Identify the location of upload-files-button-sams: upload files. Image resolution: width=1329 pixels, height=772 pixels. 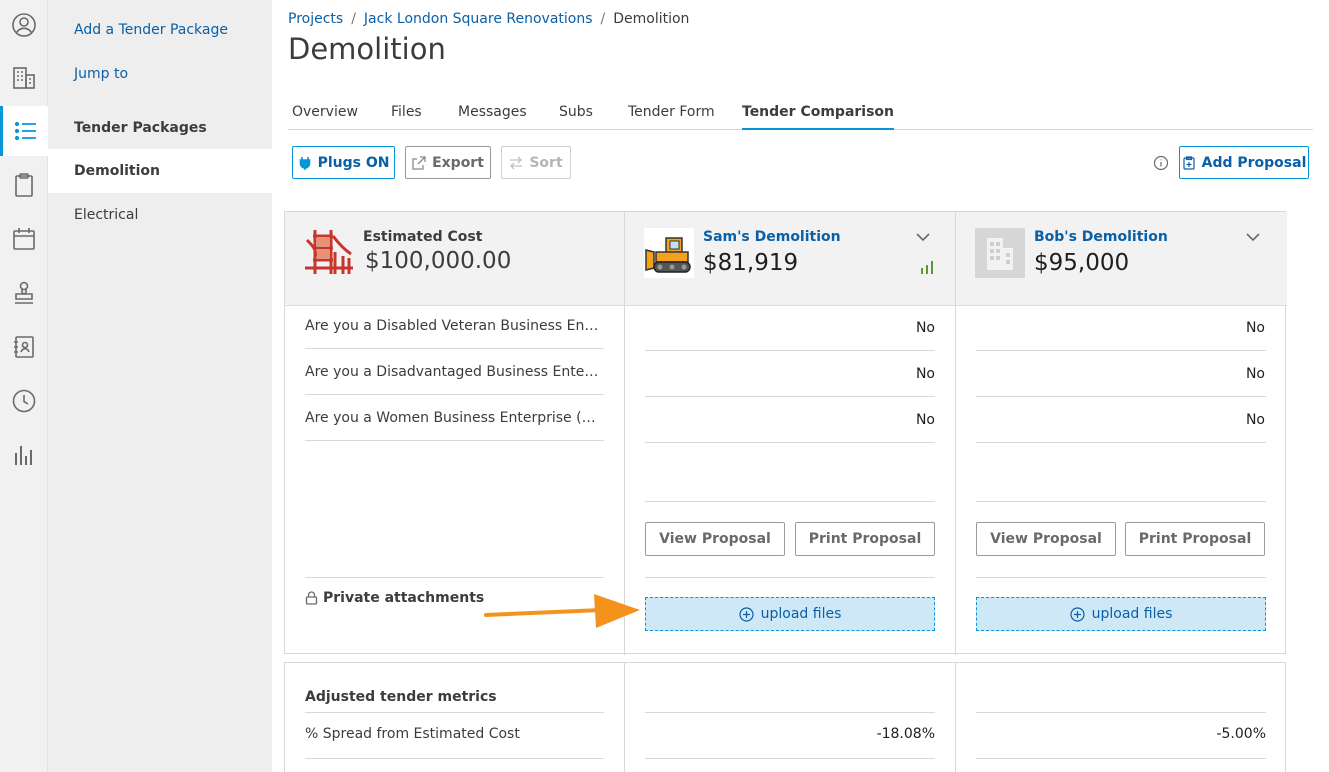
(790, 614).